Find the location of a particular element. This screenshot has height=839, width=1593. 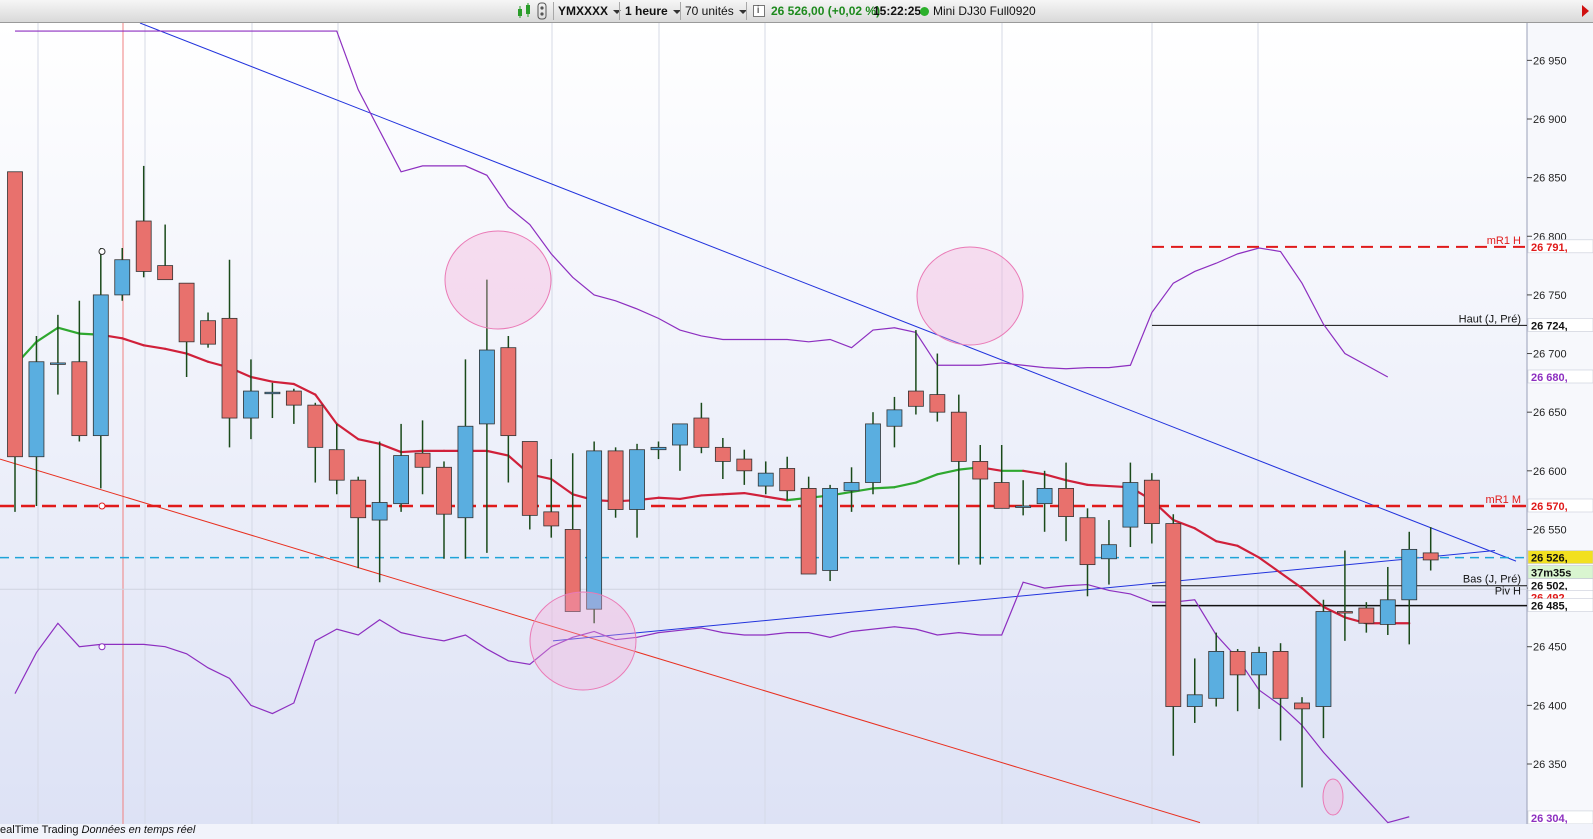

level-label: mR1 H is located at coordinates (1504, 241).